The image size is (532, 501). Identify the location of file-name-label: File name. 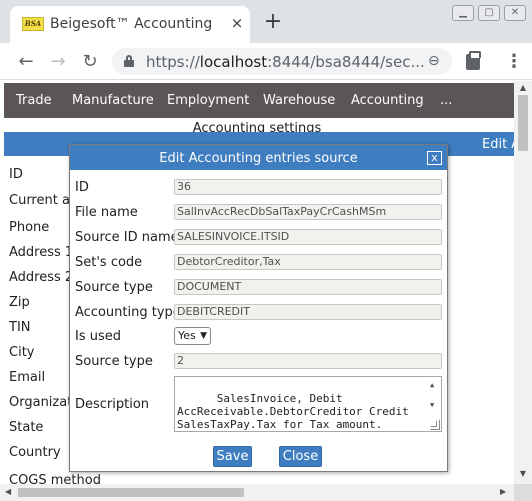
(106, 212).